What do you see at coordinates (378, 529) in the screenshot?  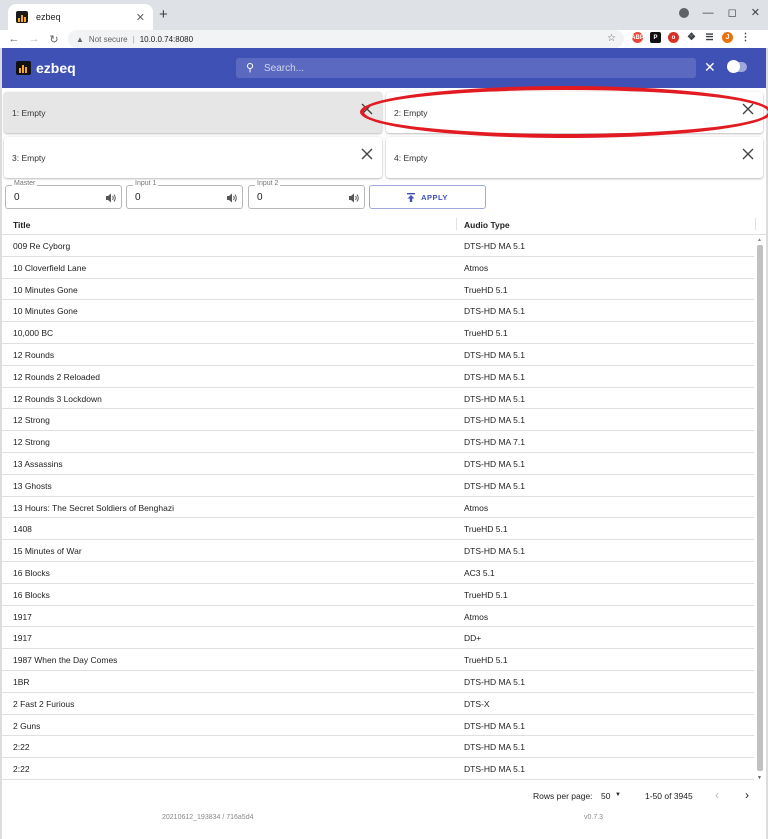 I see `table-row: 1408 TrueHD 5.1` at bounding box center [378, 529].